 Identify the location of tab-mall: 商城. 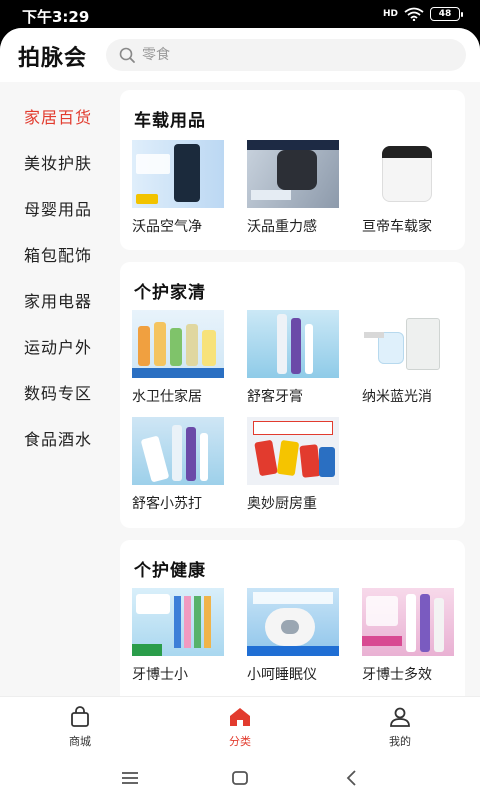
(80, 726).